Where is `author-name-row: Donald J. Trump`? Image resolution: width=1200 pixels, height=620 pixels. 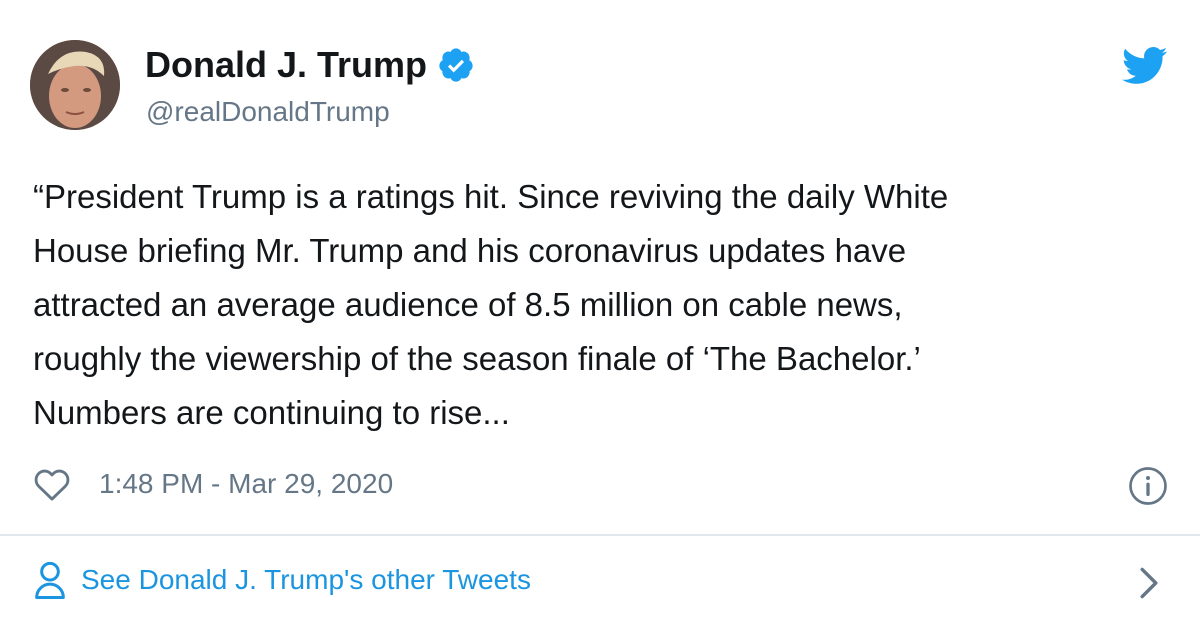 author-name-row: Donald J. Trump is located at coordinates (310, 65).